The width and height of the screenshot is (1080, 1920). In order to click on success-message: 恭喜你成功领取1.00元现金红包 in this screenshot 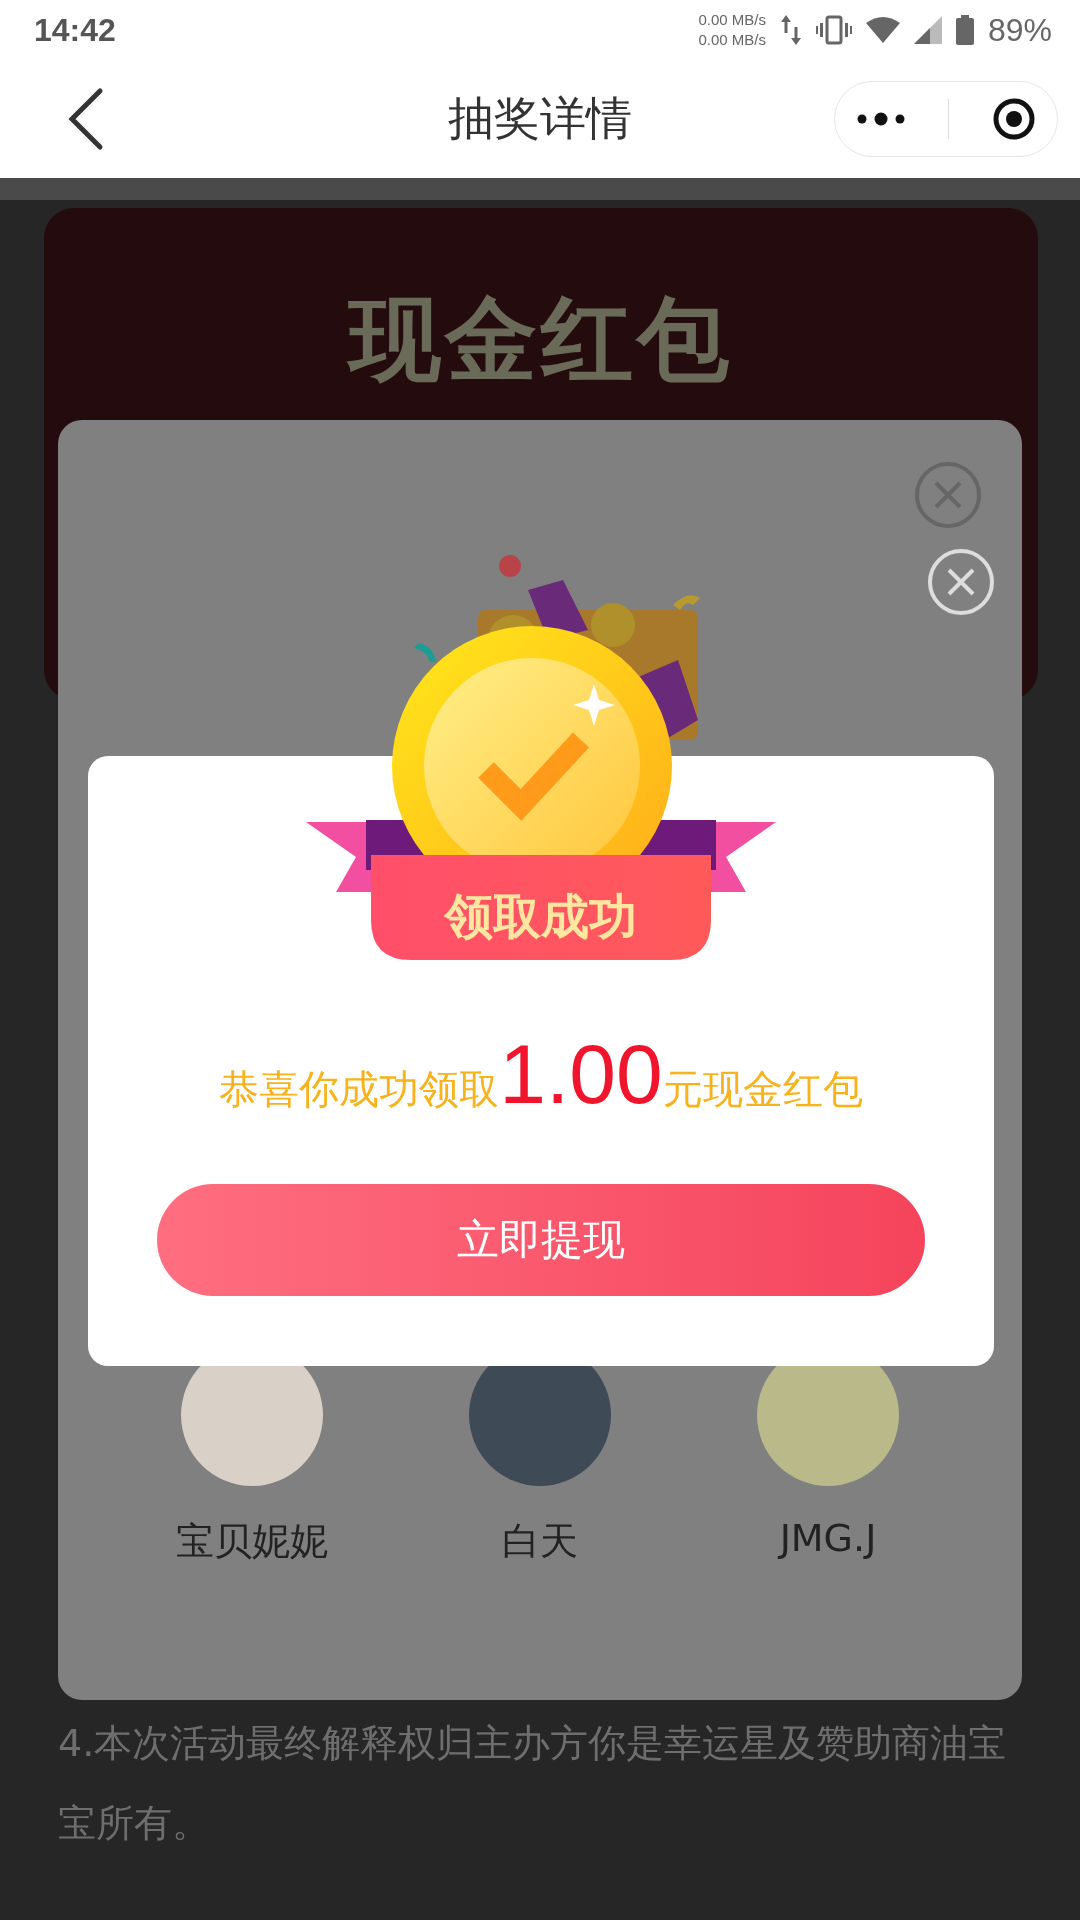, I will do `click(541, 1071)`.